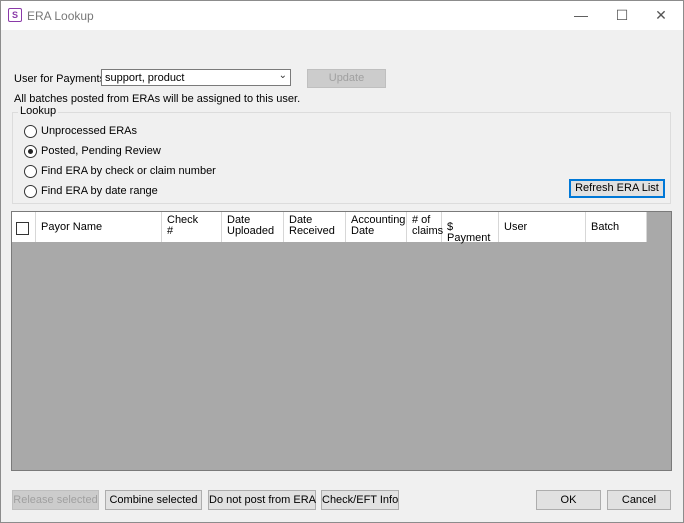 The width and height of the screenshot is (684, 523). Describe the element at coordinates (639, 500) in the screenshot. I see `cancel-button: Cancel` at that location.